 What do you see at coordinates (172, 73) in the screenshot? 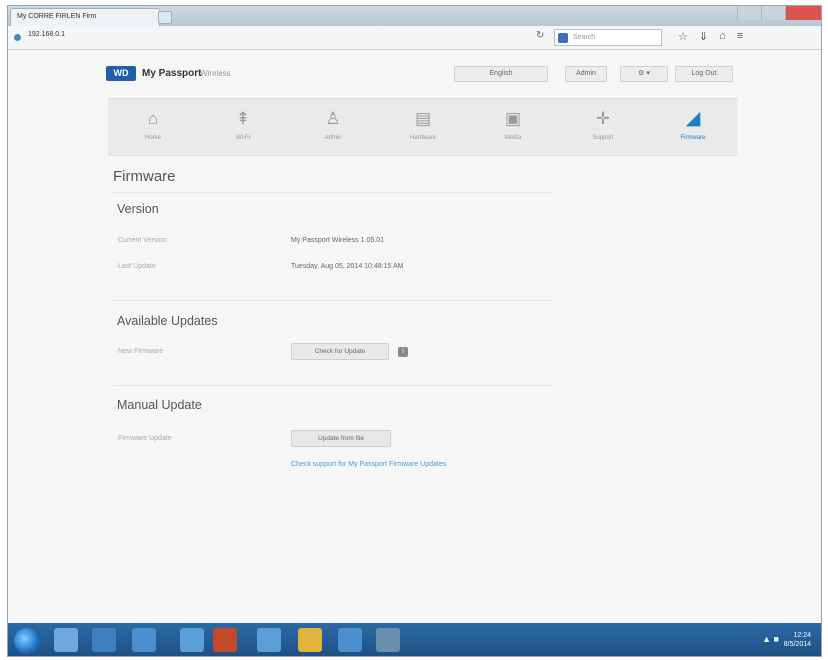
I see `product-name: My Passport` at bounding box center [172, 73].